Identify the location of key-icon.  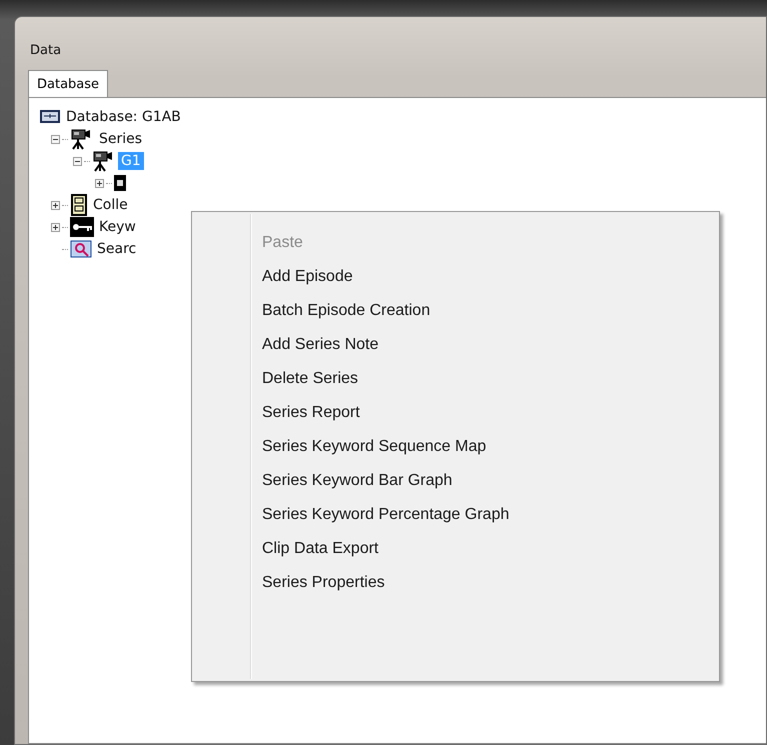
(82, 227).